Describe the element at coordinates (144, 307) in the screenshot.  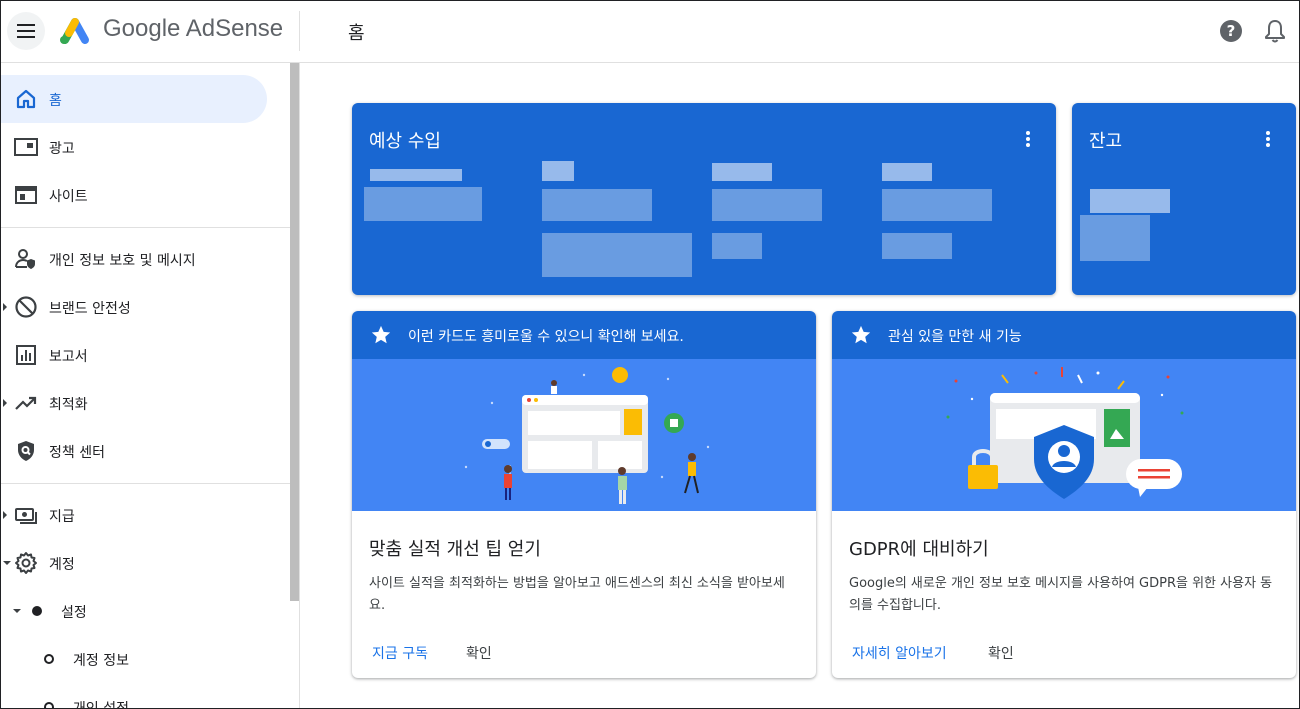
I see `sidebar-item-brand-safety: 브랜드 안전성` at that location.